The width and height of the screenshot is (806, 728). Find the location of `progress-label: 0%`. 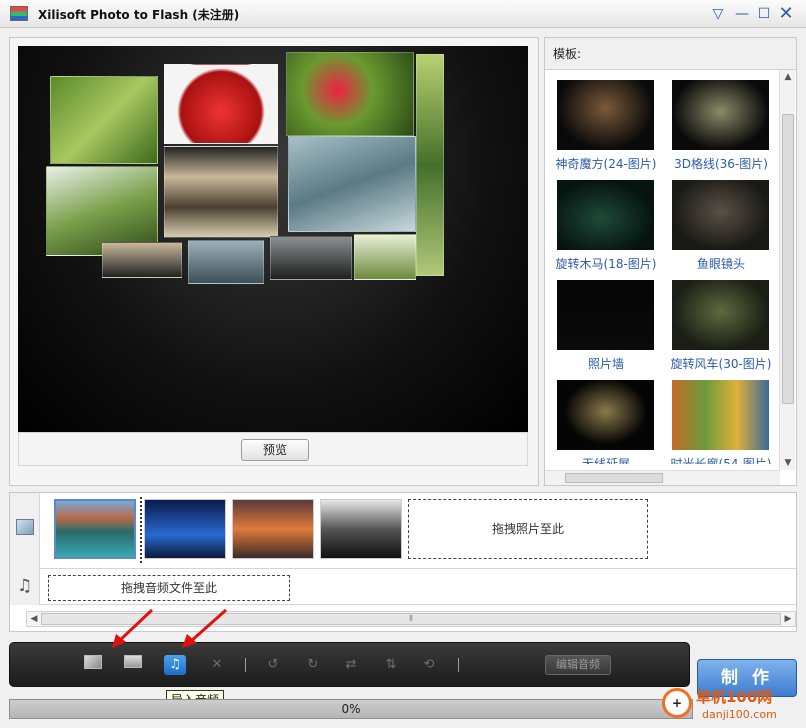

progress-label: 0% is located at coordinates (351, 709).